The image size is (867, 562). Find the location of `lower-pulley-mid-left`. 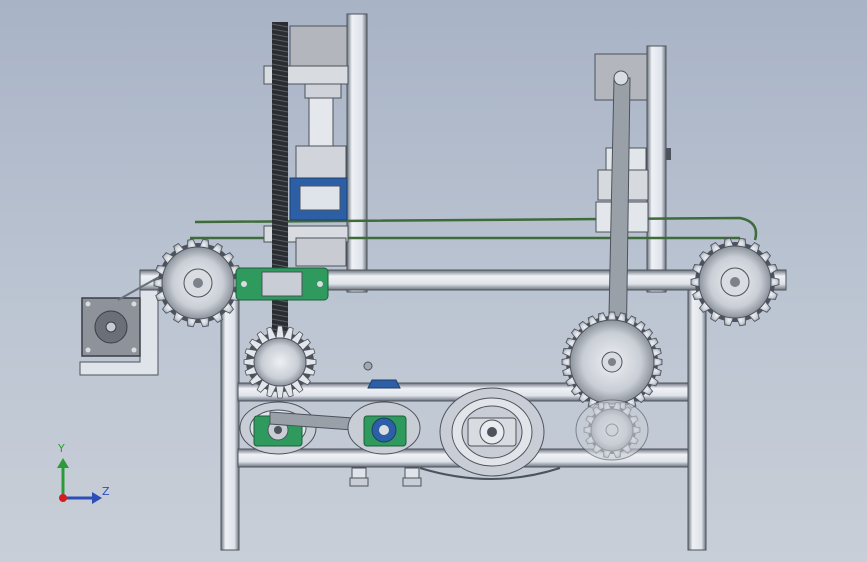

lower-pulley-mid-left is located at coordinates (384, 428).